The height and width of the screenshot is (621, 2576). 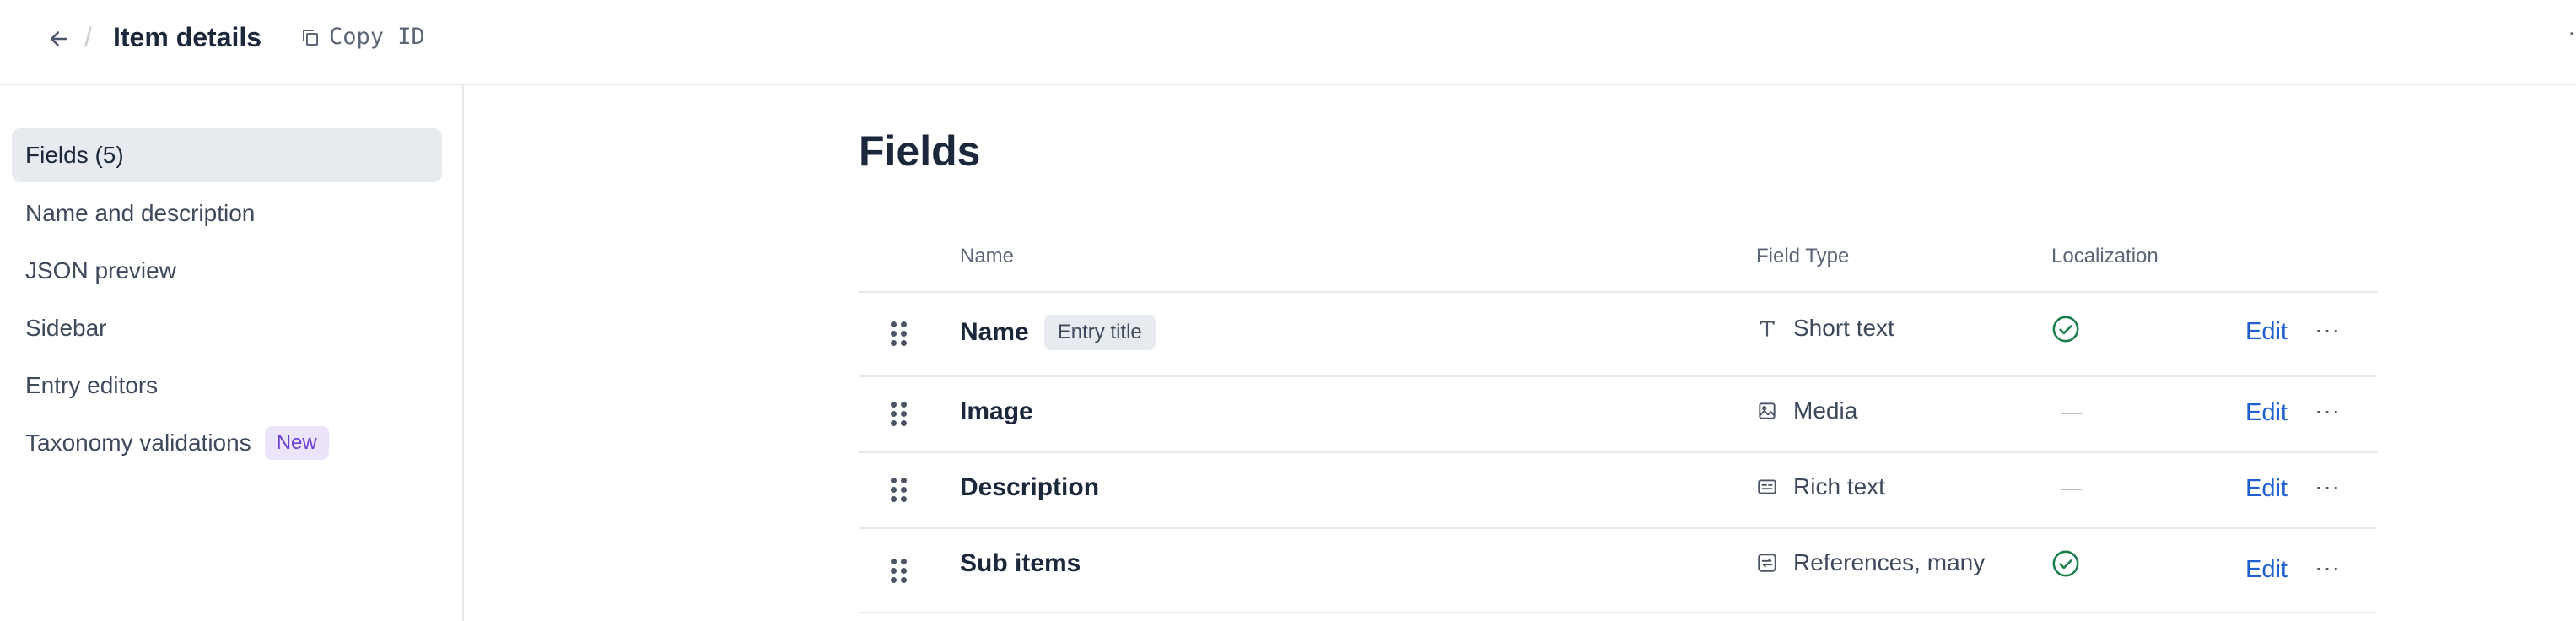 I want to click on column-header-localization: Localization, so click(x=2104, y=256).